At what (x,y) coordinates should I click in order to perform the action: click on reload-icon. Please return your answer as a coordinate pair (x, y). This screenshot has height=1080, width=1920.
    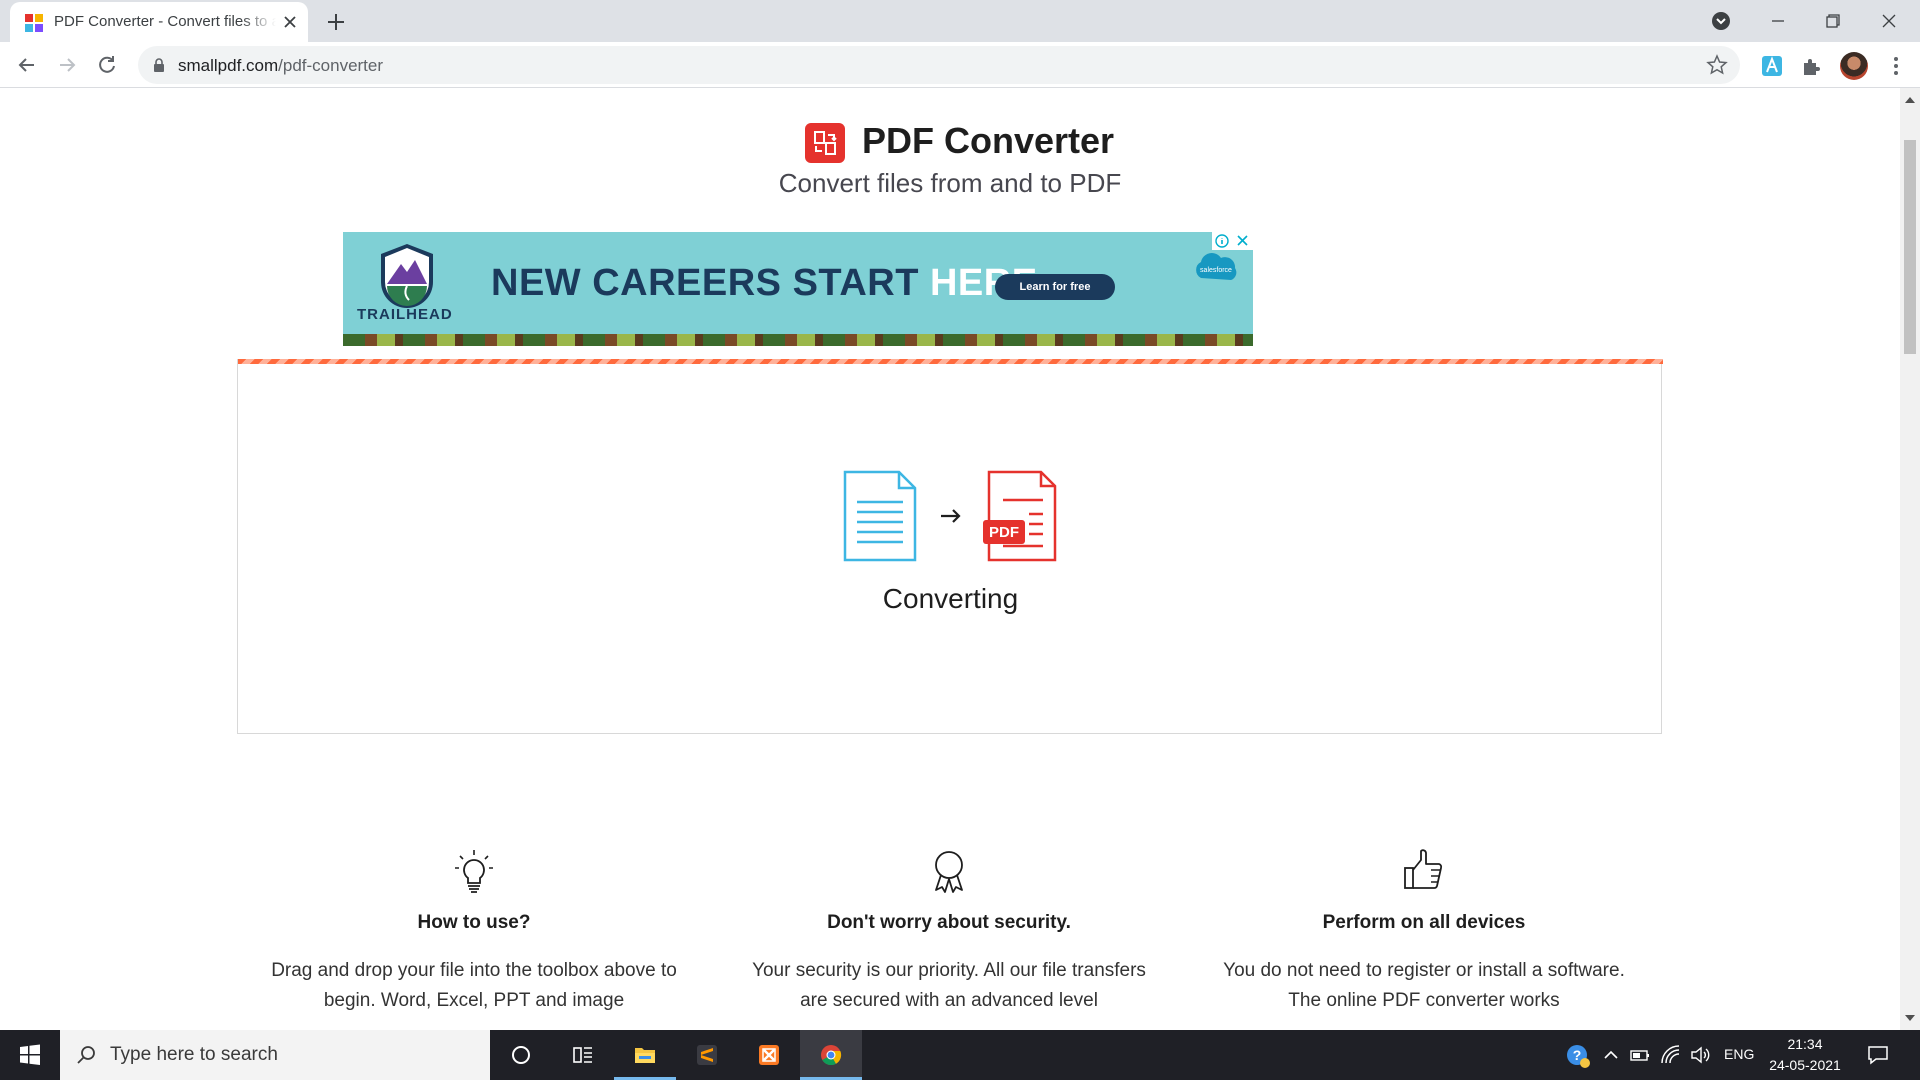
    Looking at the image, I should click on (107, 65).